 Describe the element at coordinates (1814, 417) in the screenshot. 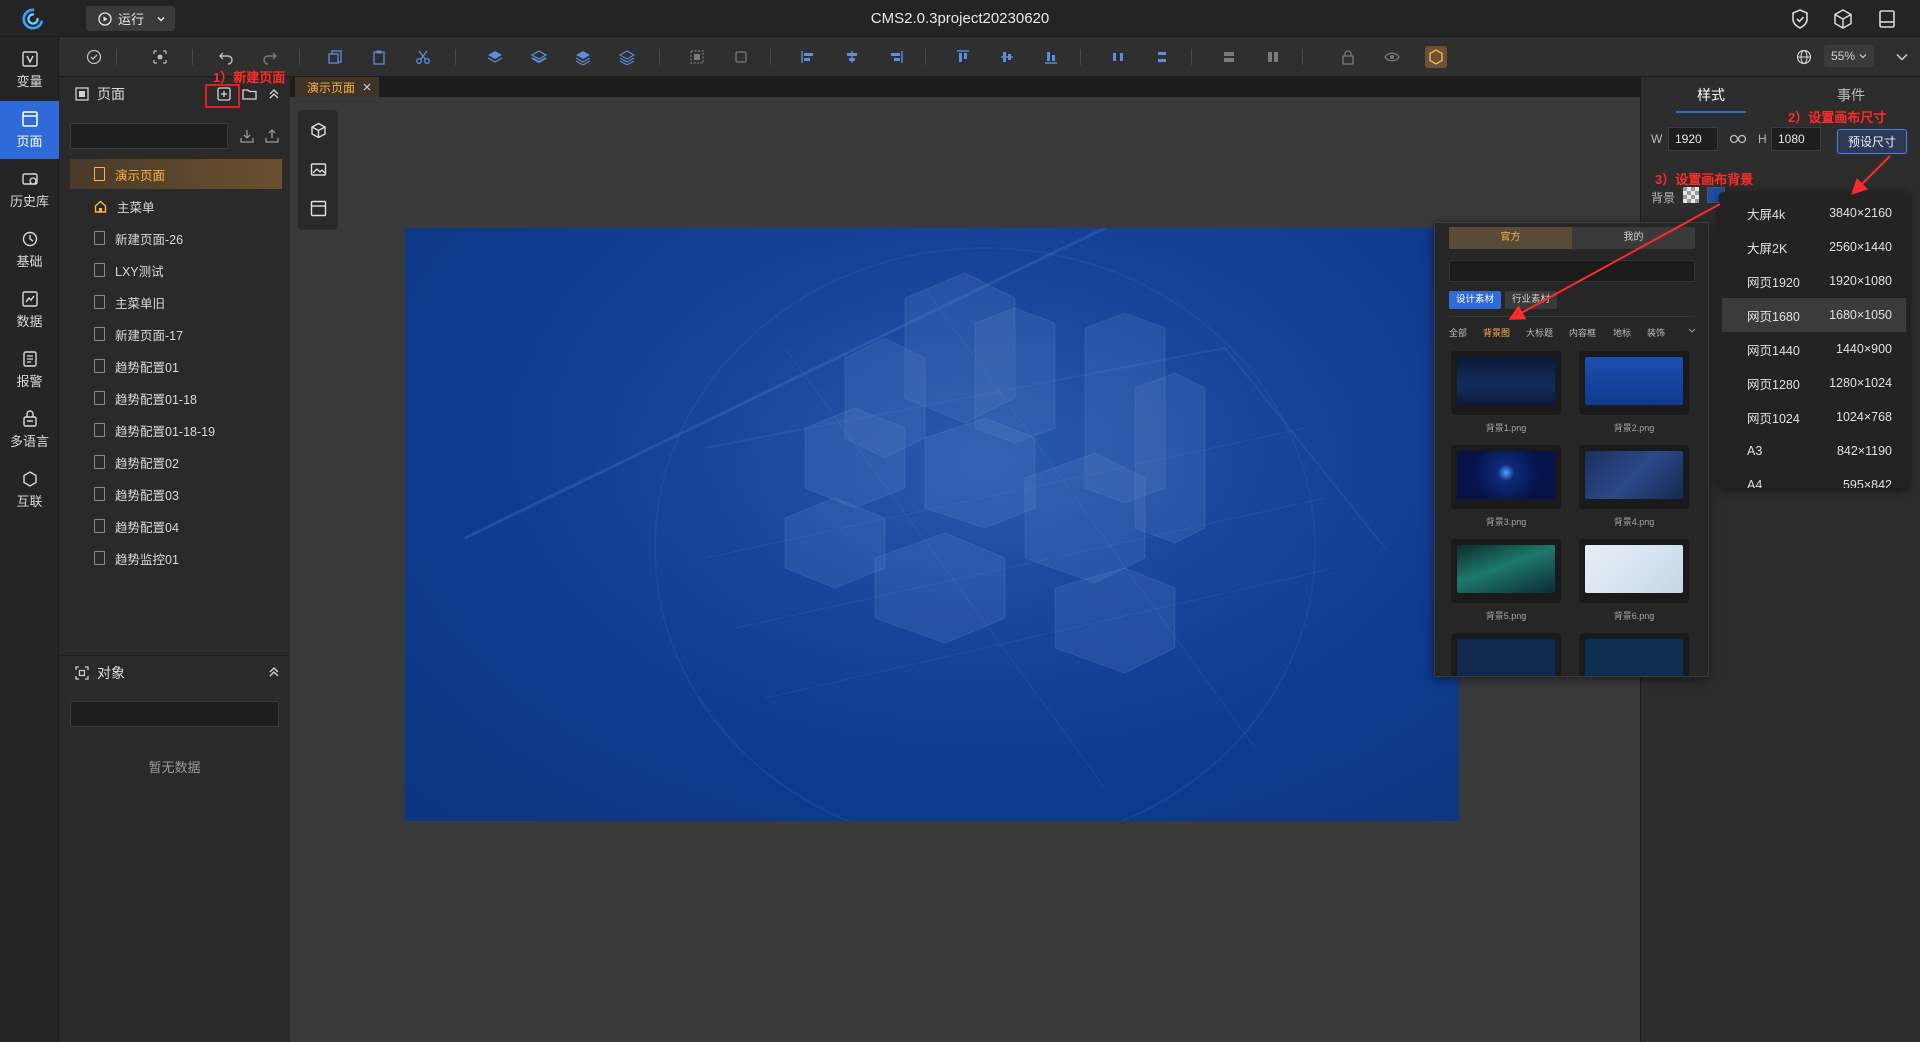

I see `preset-option: 网页1024 1024×768` at that location.